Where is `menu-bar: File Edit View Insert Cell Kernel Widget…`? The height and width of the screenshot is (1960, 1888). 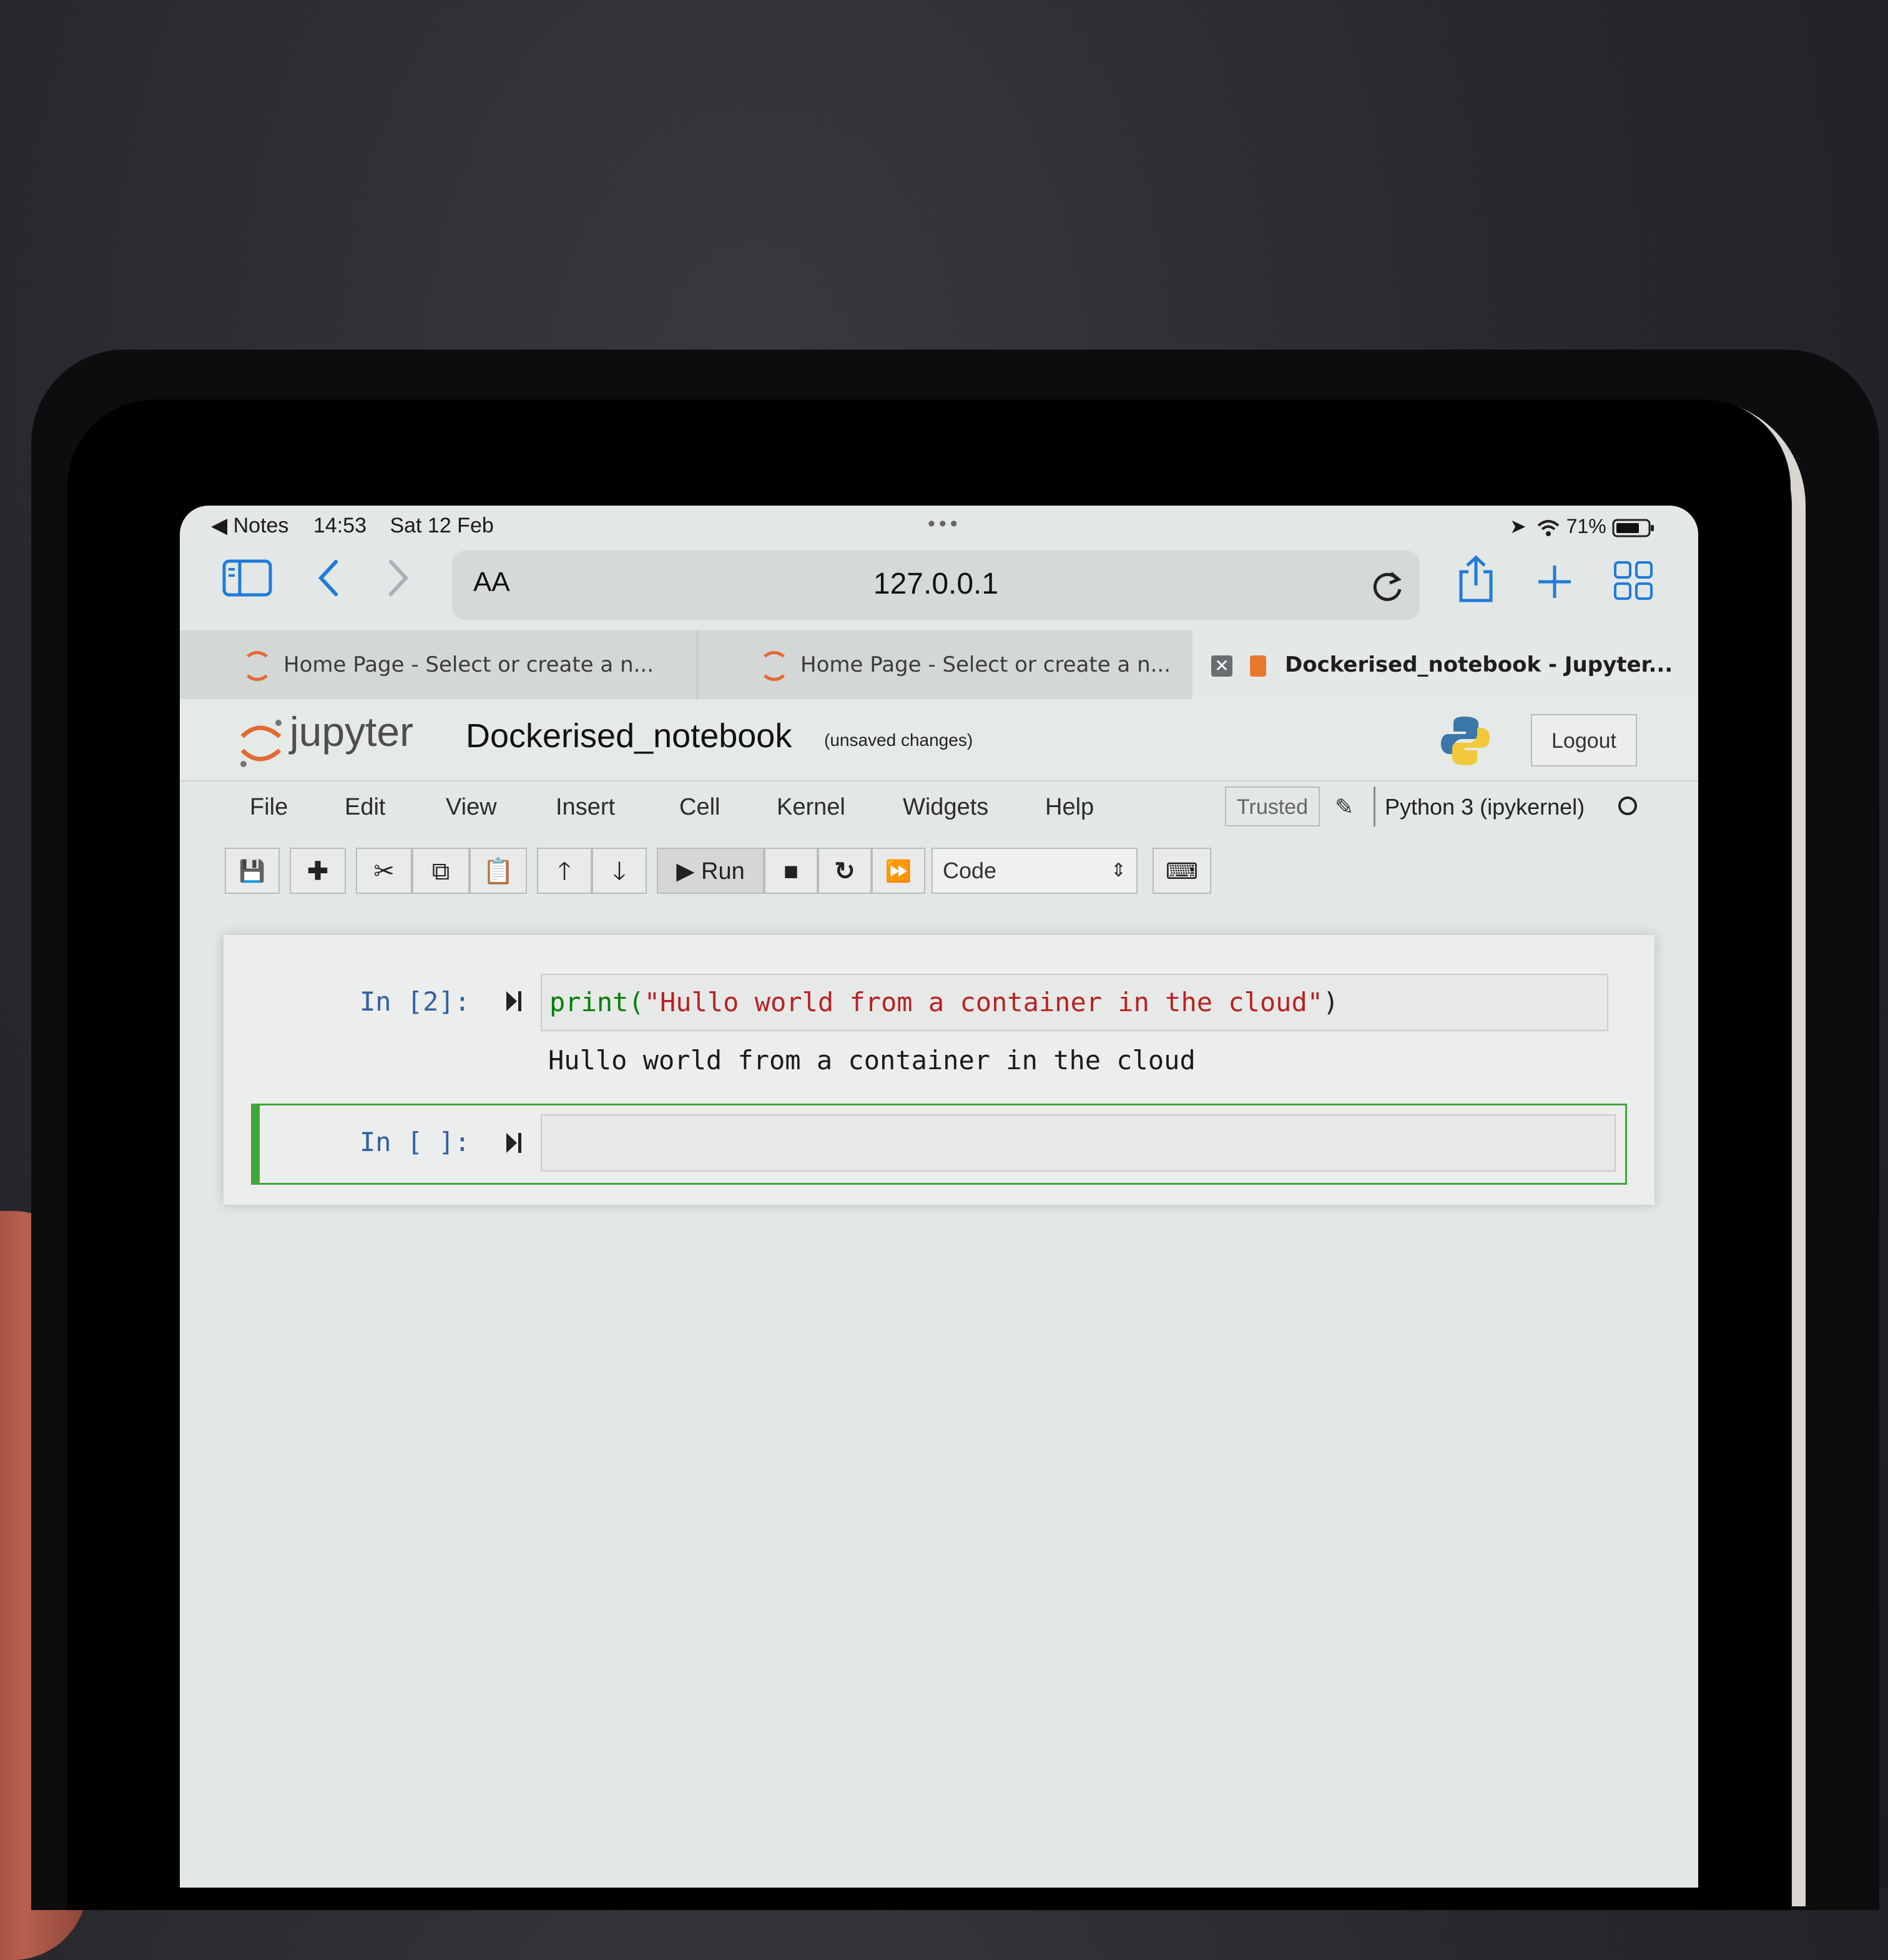 menu-bar: File Edit View Insert Cell Kernel Widget… is located at coordinates (939, 810).